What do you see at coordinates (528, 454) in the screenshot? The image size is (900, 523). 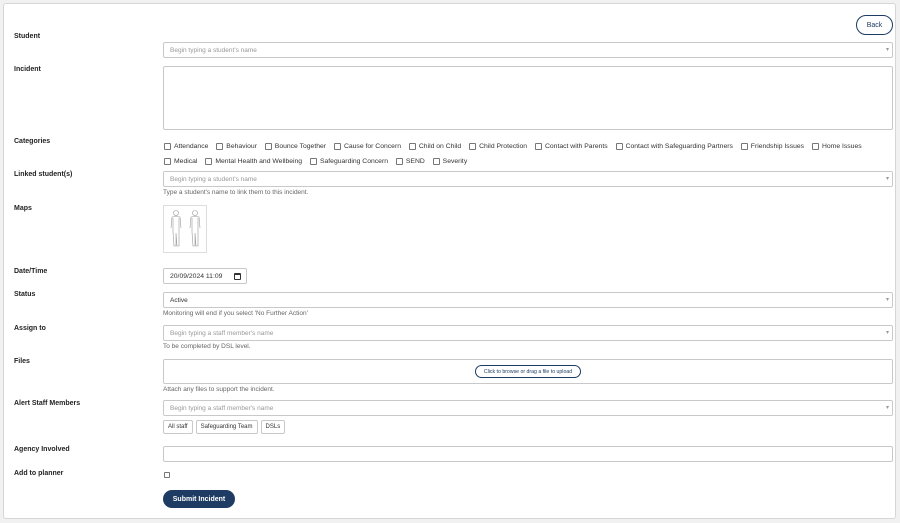 I see `agency-input` at bounding box center [528, 454].